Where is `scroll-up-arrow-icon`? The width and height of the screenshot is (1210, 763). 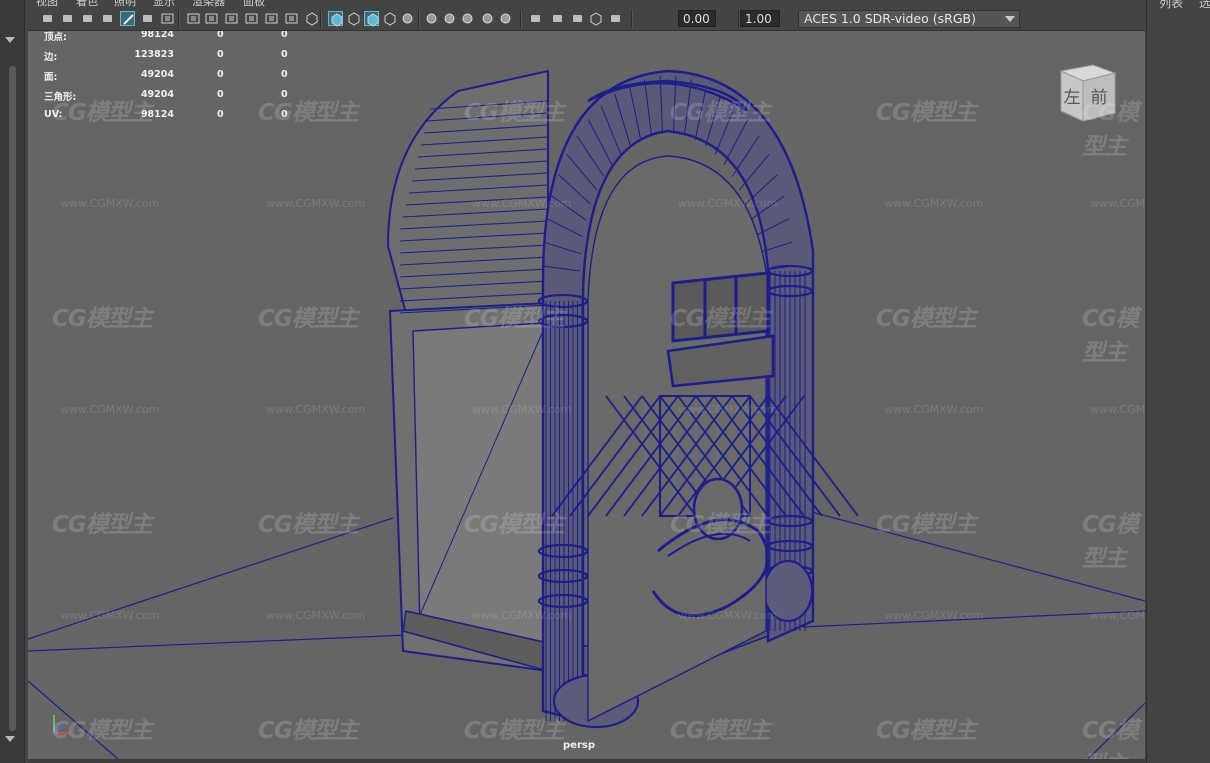 scroll-up-arrow-icon is located at coordinates (10, 40).